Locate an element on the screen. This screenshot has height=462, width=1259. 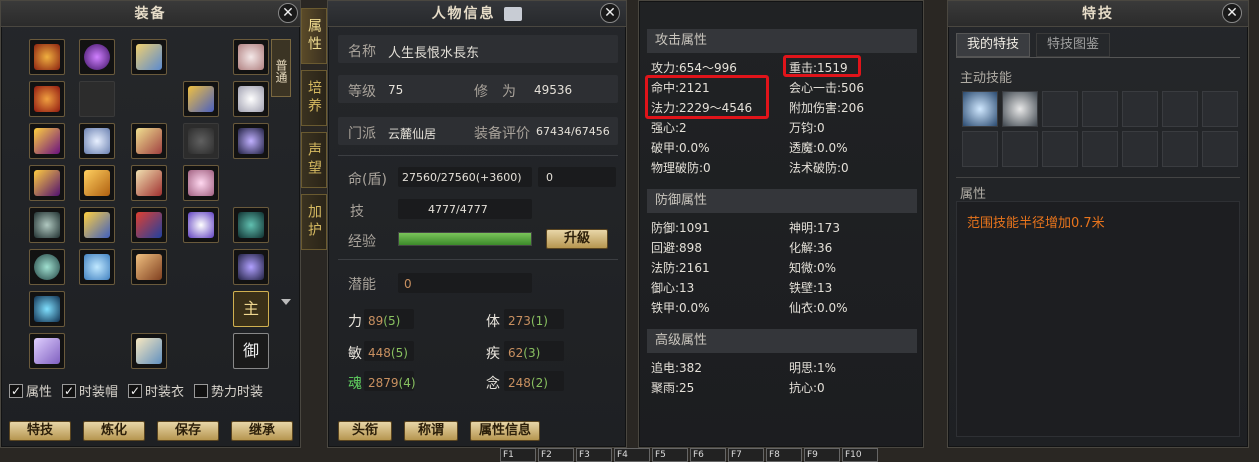
potential-label: 潜能 is located at coordinates (362, 285).